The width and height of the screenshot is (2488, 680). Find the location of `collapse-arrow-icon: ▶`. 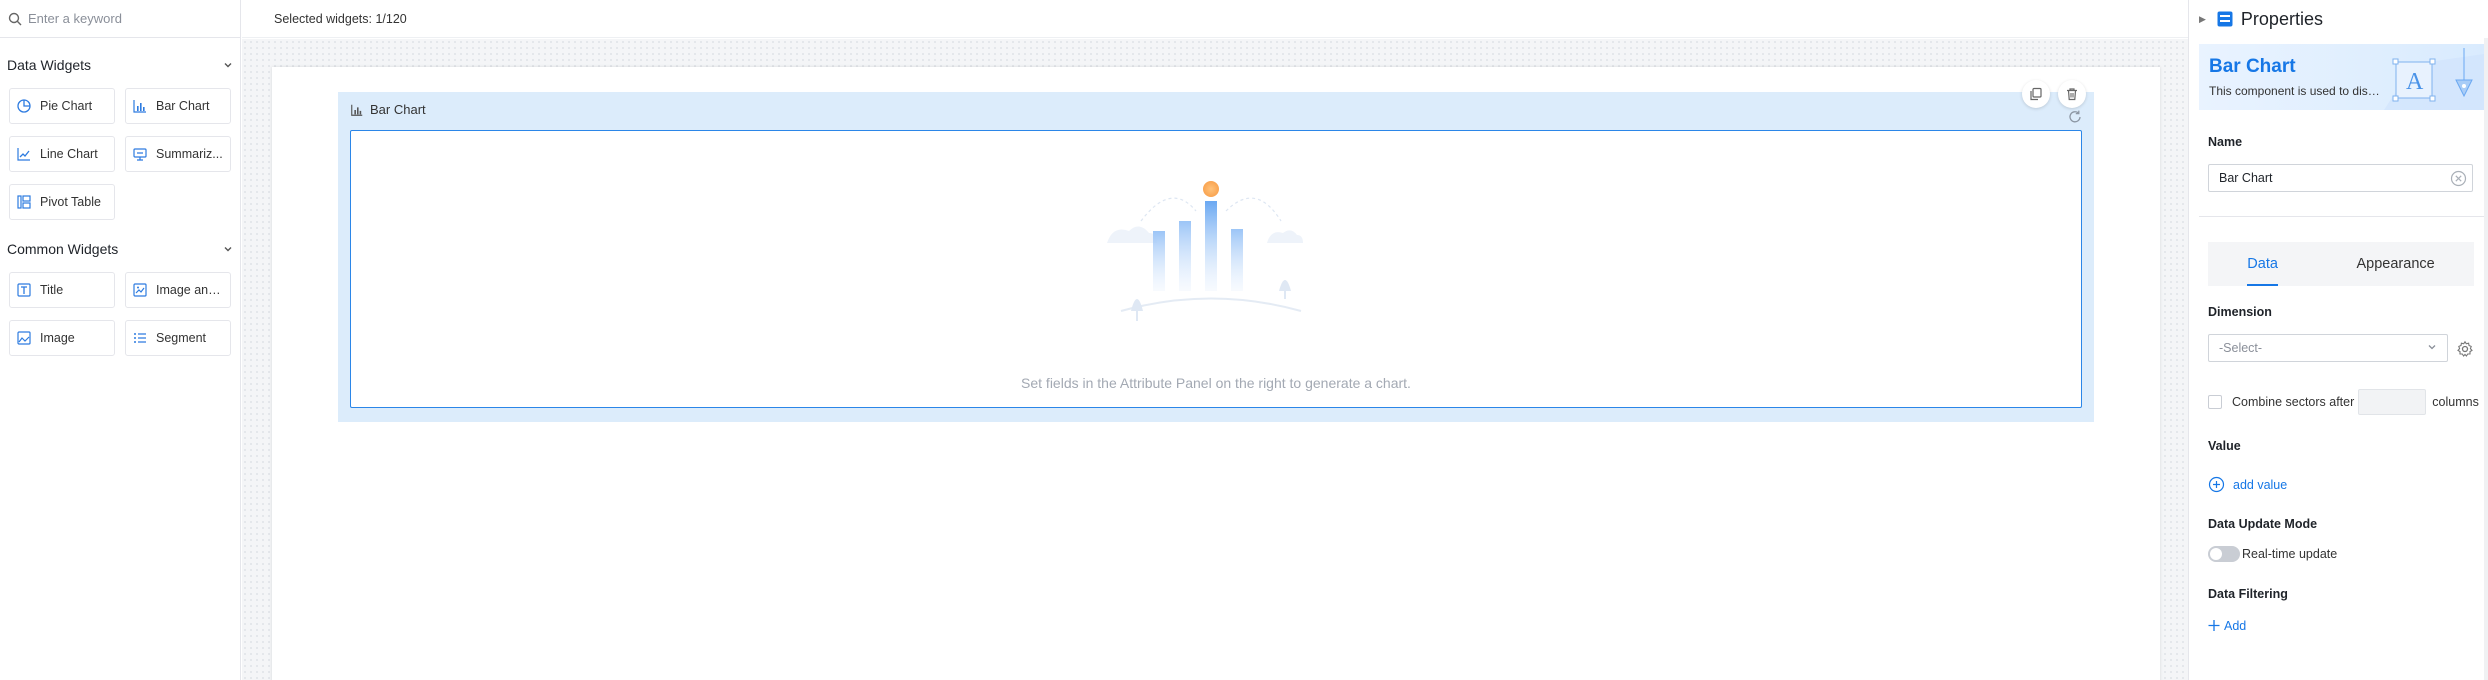

collapse-arrow-icon: ▶ is located at coordinates (2202, 19).